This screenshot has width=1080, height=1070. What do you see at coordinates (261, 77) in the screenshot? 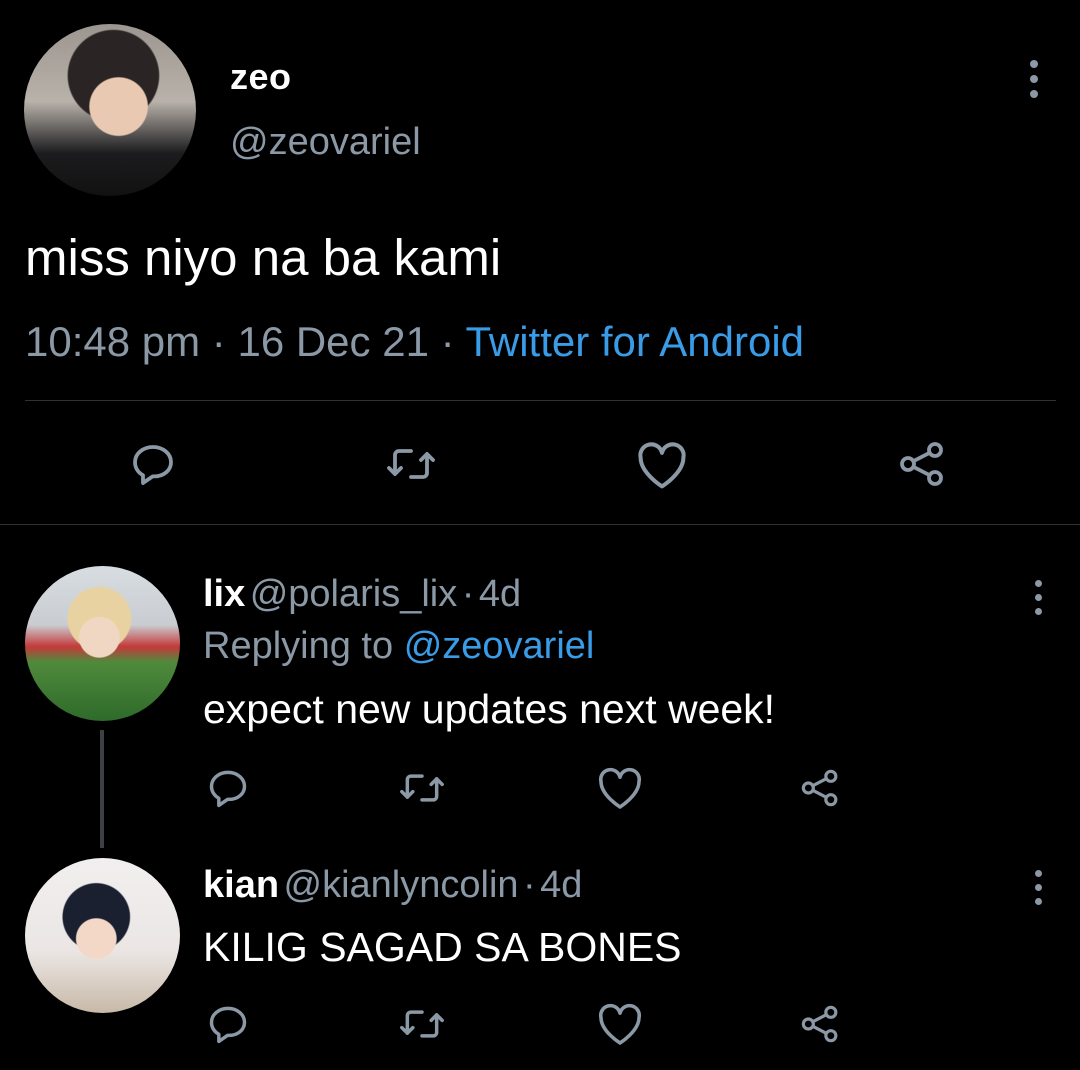
I see `author-name: zeo` at bounding box center [261, 77].